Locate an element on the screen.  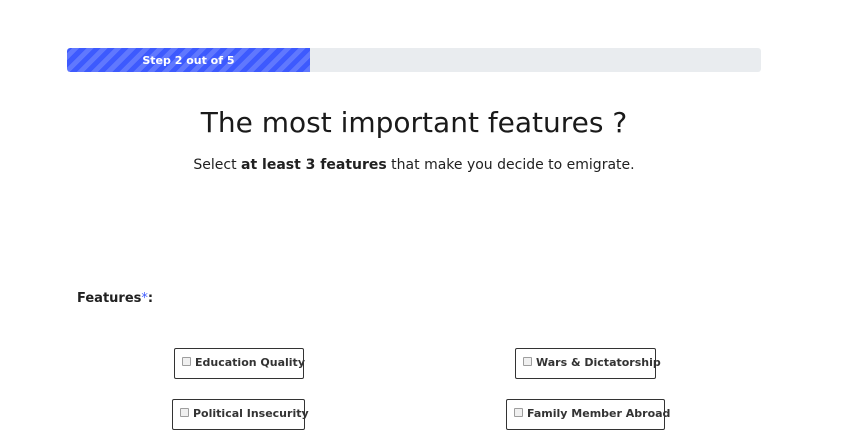
checkbox-political-insecurity is located at coordinates (184, 412).